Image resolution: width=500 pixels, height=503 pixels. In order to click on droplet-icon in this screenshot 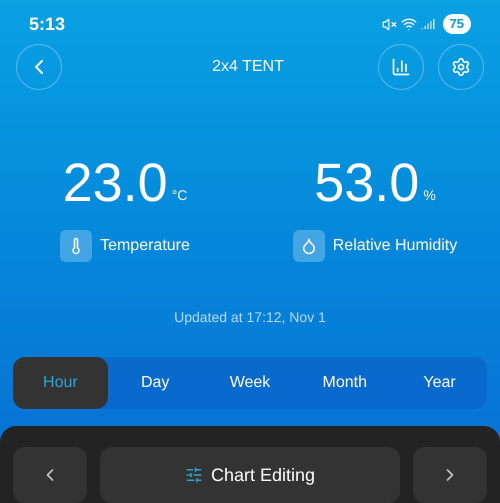, I will do `click(308, 246)`.